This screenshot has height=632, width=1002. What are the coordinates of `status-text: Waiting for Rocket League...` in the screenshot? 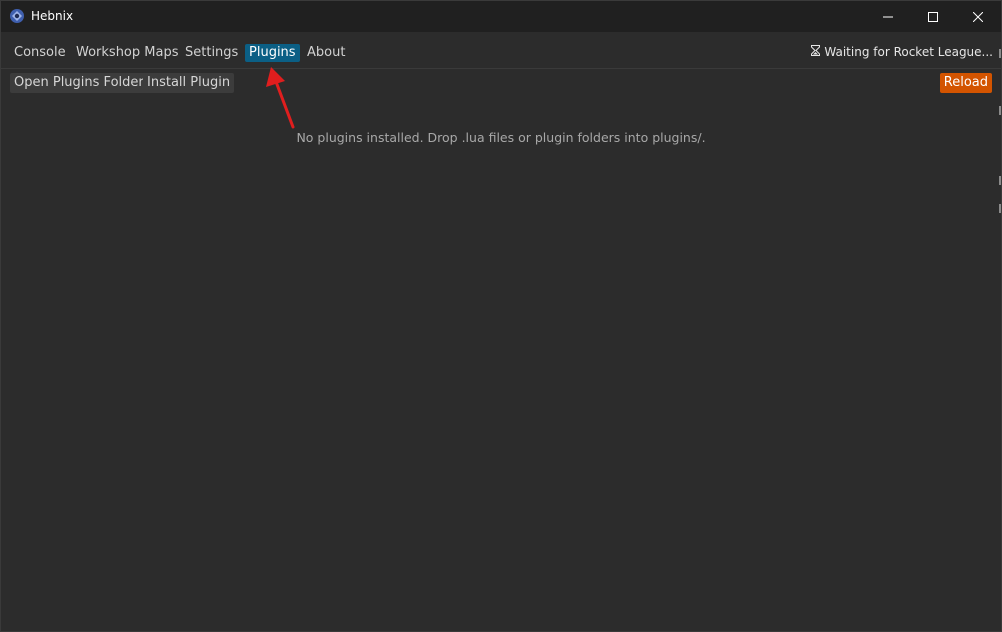 It's located at (908, 52).